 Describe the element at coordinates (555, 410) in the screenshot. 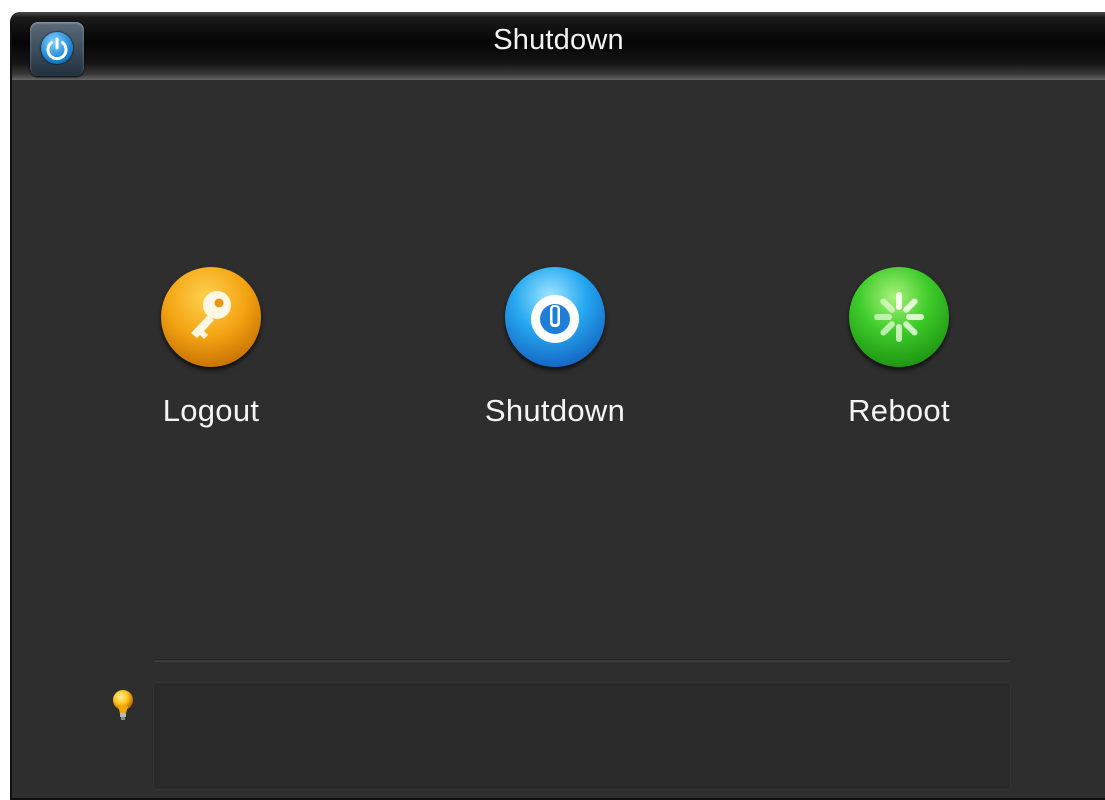

I see `shutdown-label: Shutdown` at that location.